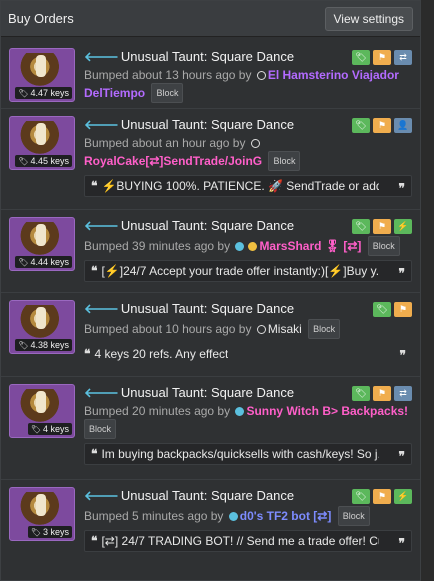  Describe the element at coordinates (49, 429) in the screenshot. I see `price-badge: 🏷 4 keys` at that location.